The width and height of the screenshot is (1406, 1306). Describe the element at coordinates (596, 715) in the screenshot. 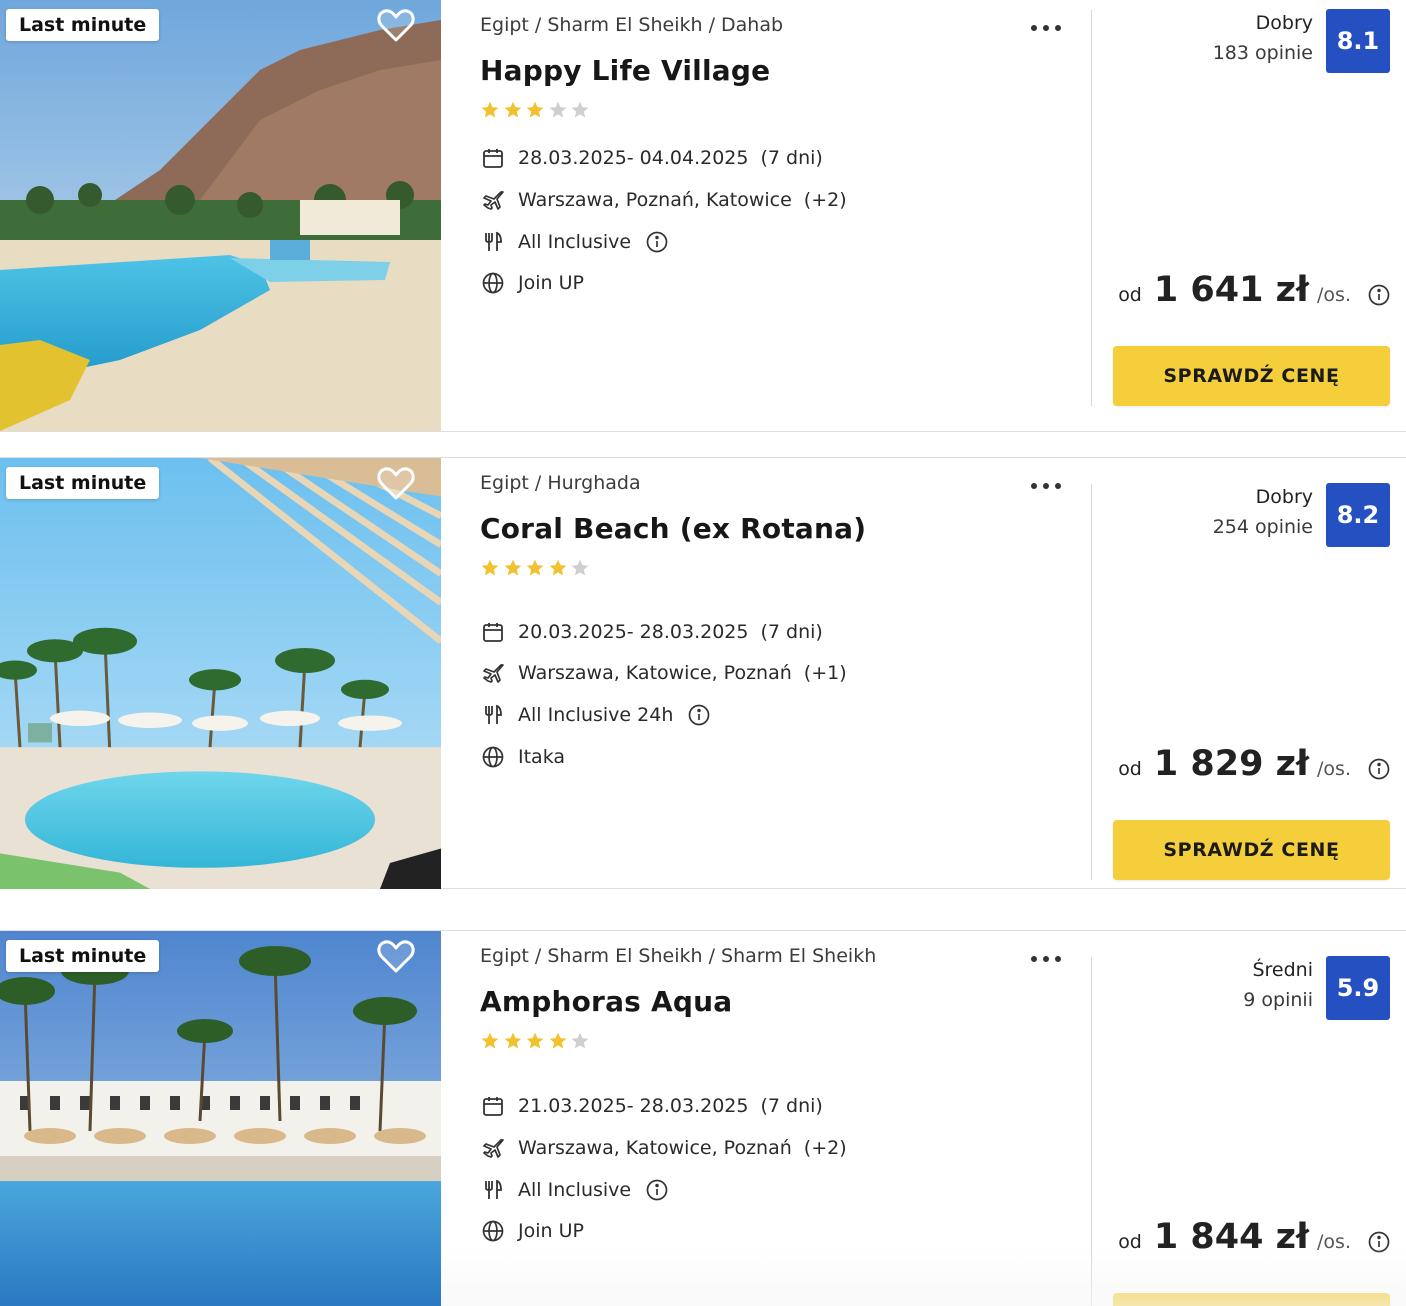

I see `offer-board: All Inclusive 24h` at that location.